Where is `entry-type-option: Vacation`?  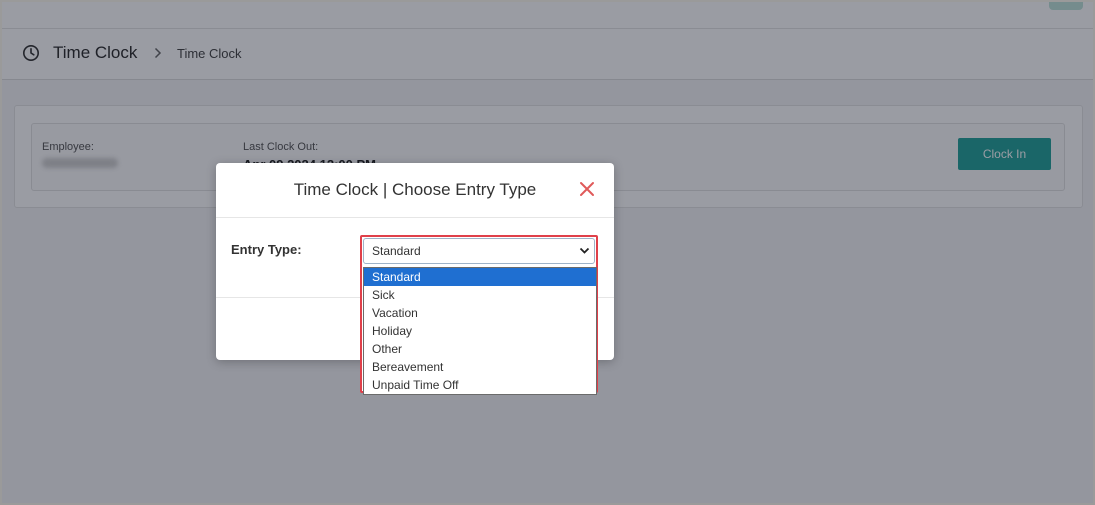
entry-type-option: Vacation is located at coordinates (480, 313).